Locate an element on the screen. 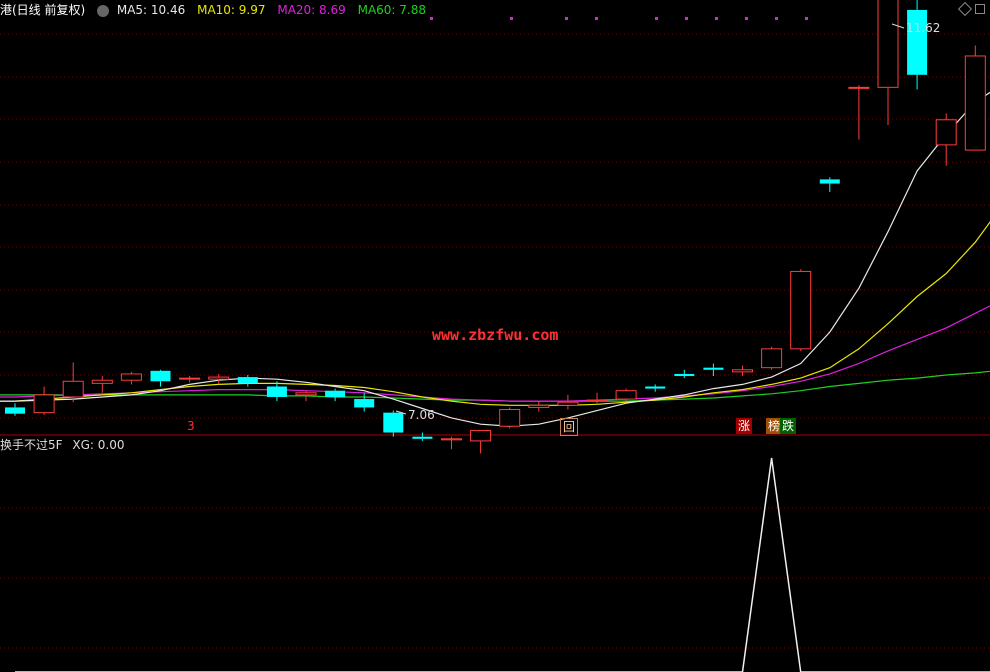 This screenshot has height=672, width=990. low-price-label: 7.06 is located at coordinates (421, 415).